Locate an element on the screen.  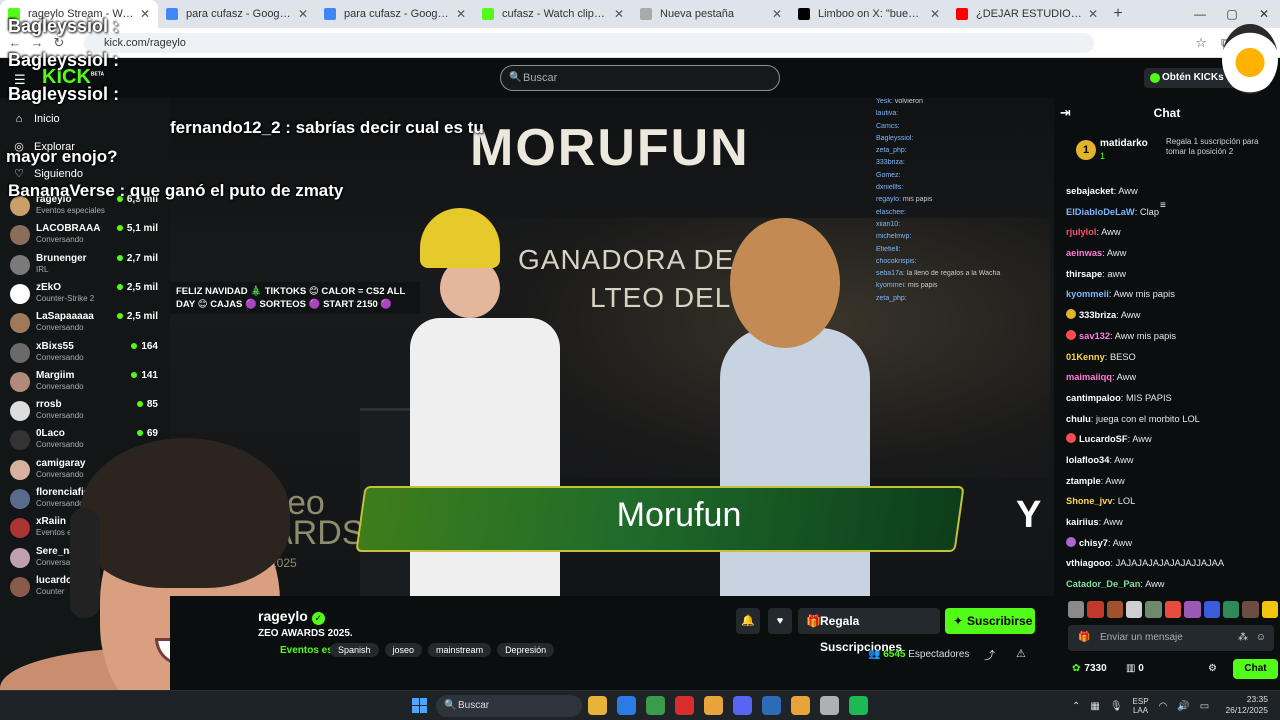
chat-username: ElDiabloDeLaW is located at coordinates (1100, 212).